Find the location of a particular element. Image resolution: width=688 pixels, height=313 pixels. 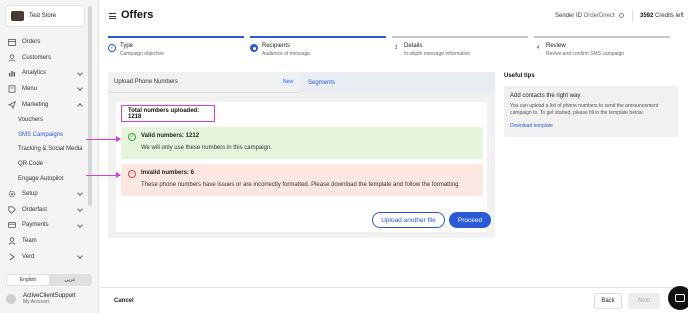

next-button: Next is located at coordinates (644, 301).